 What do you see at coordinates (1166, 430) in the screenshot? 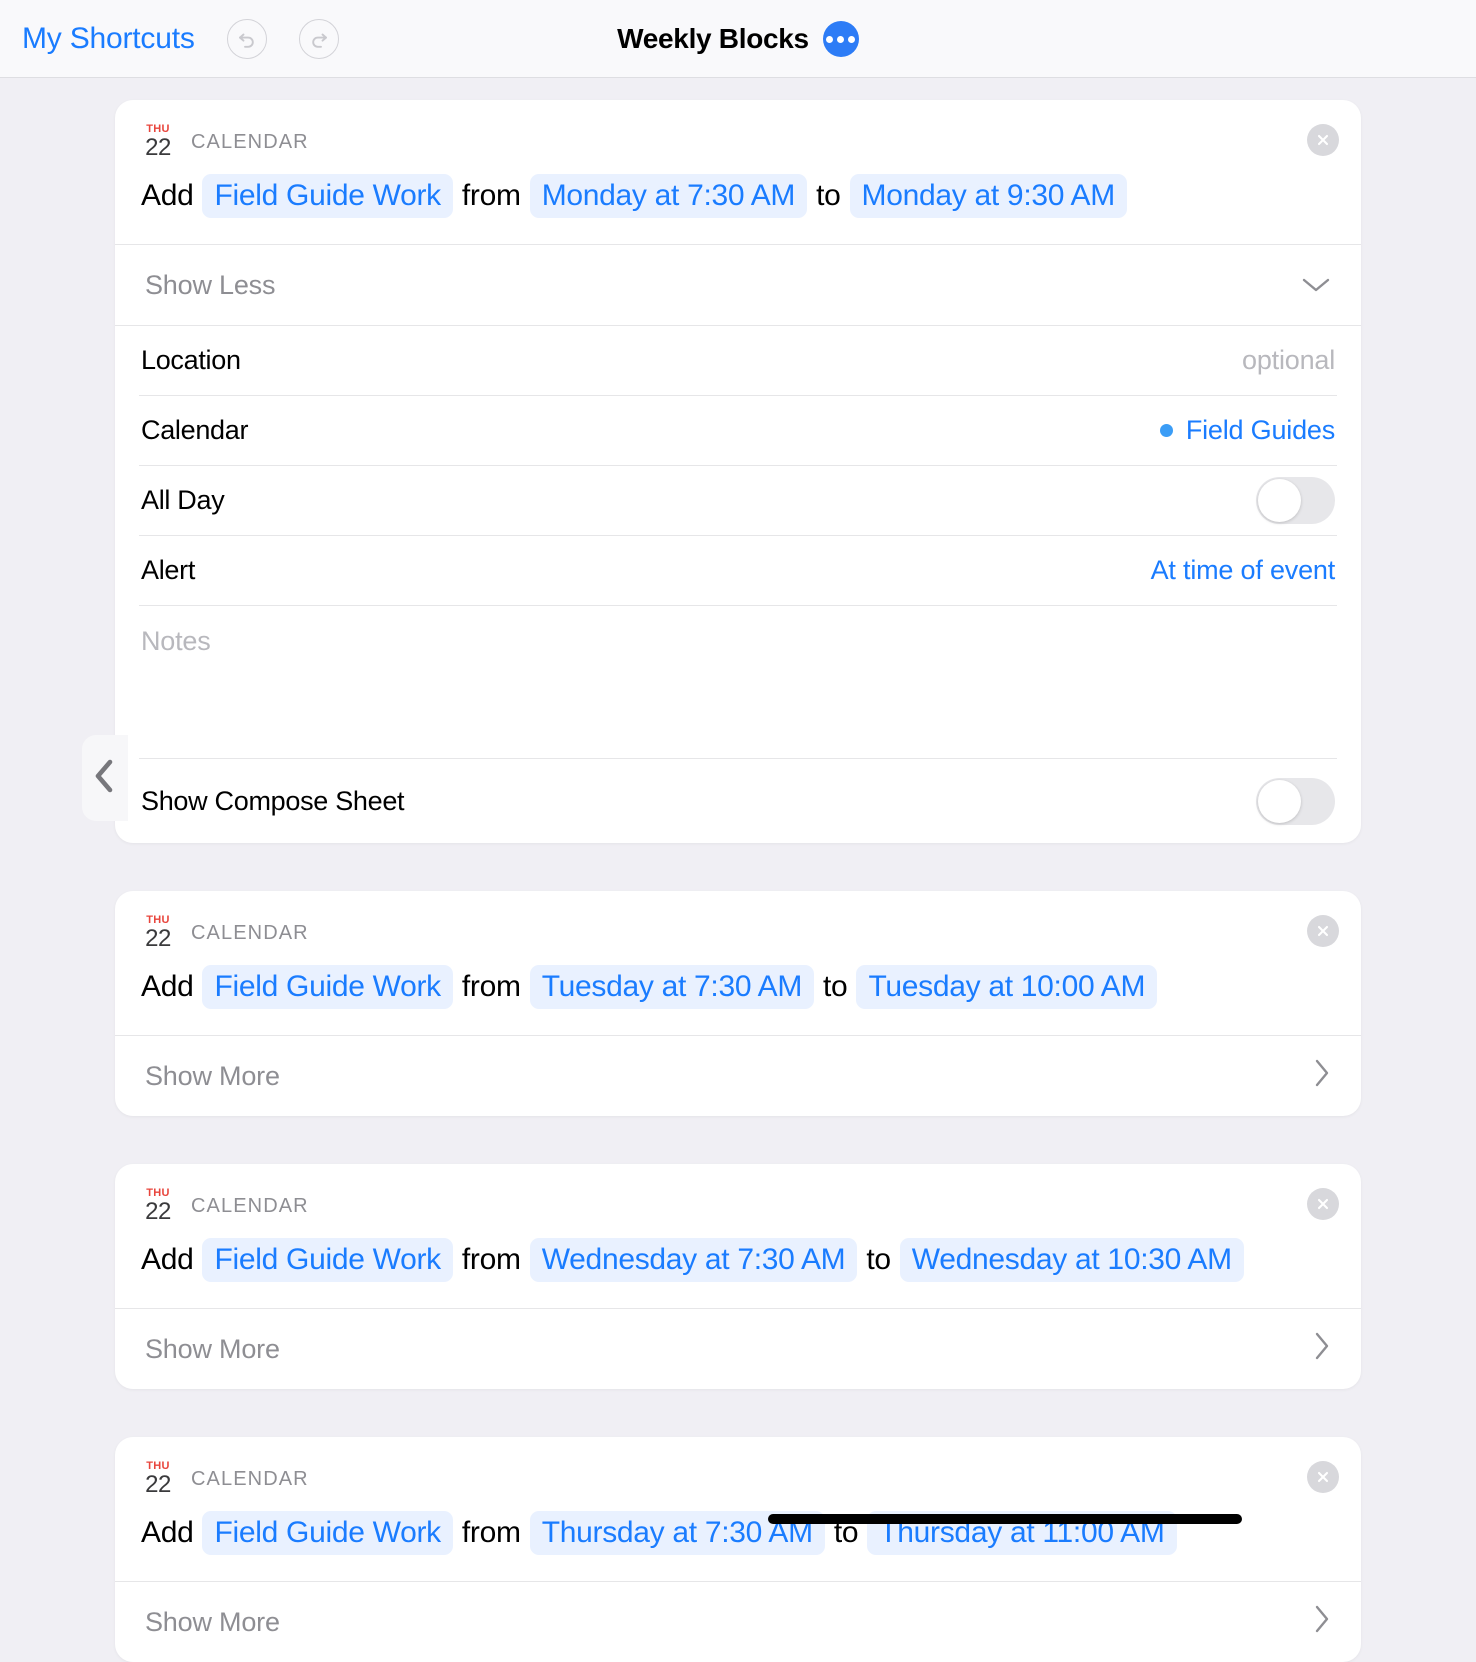
I see `calendar-color-dot-icon` at bounding box center [1166, 430].